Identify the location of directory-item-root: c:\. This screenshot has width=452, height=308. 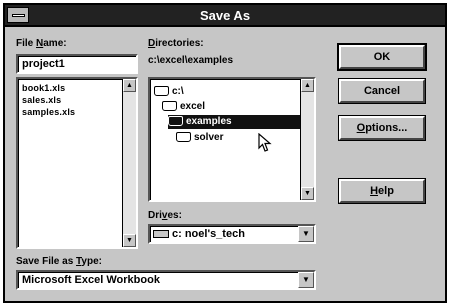
(169, 92).